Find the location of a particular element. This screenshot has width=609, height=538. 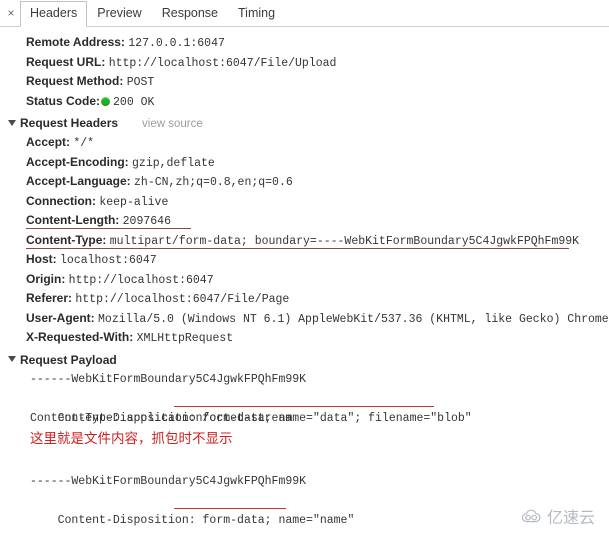

watermark: 亿速云 is located at coordinates (558, 516).